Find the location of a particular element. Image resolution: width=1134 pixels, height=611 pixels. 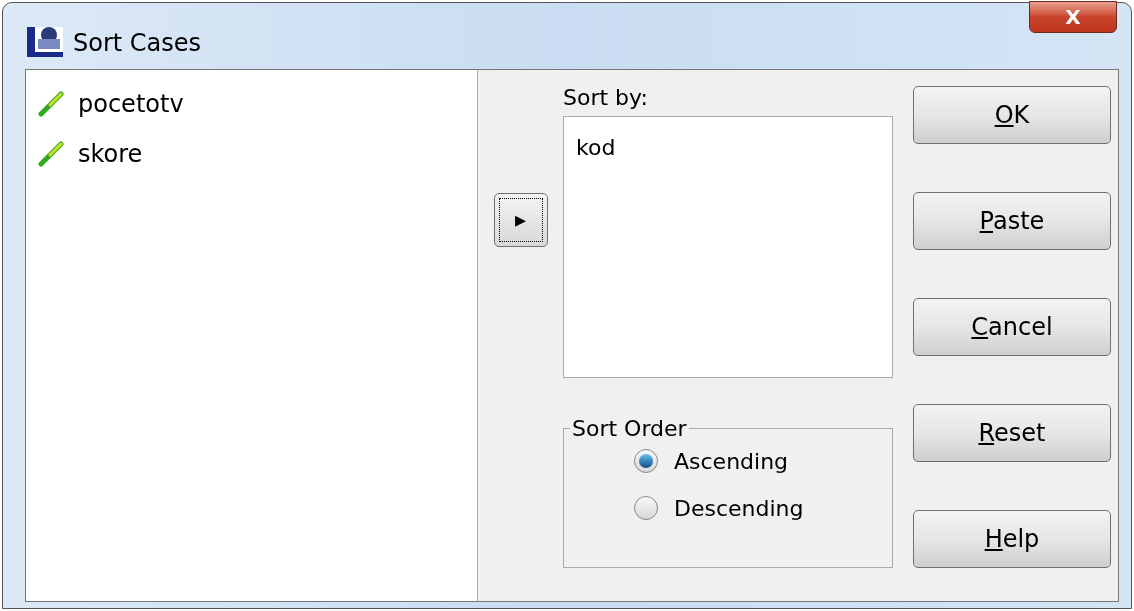

sort-order-option: Descending is located at coordinates (758, 508).